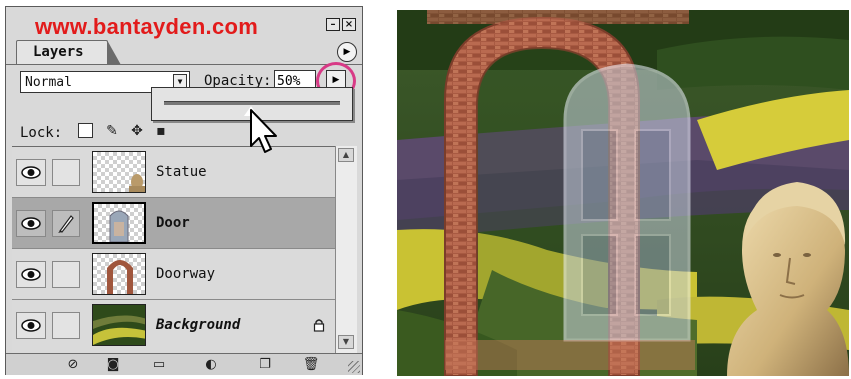 The image size is (851, 379). I want to click on layer-row-background: Background, so click(173, 327).